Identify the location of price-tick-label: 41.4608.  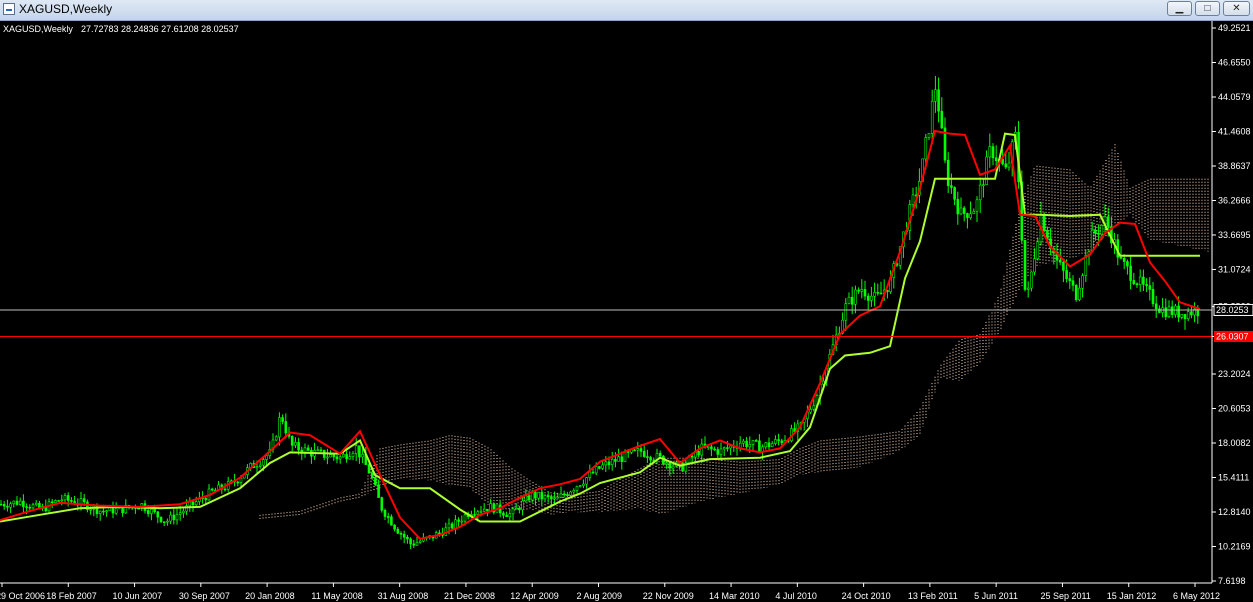
(1234, 131).